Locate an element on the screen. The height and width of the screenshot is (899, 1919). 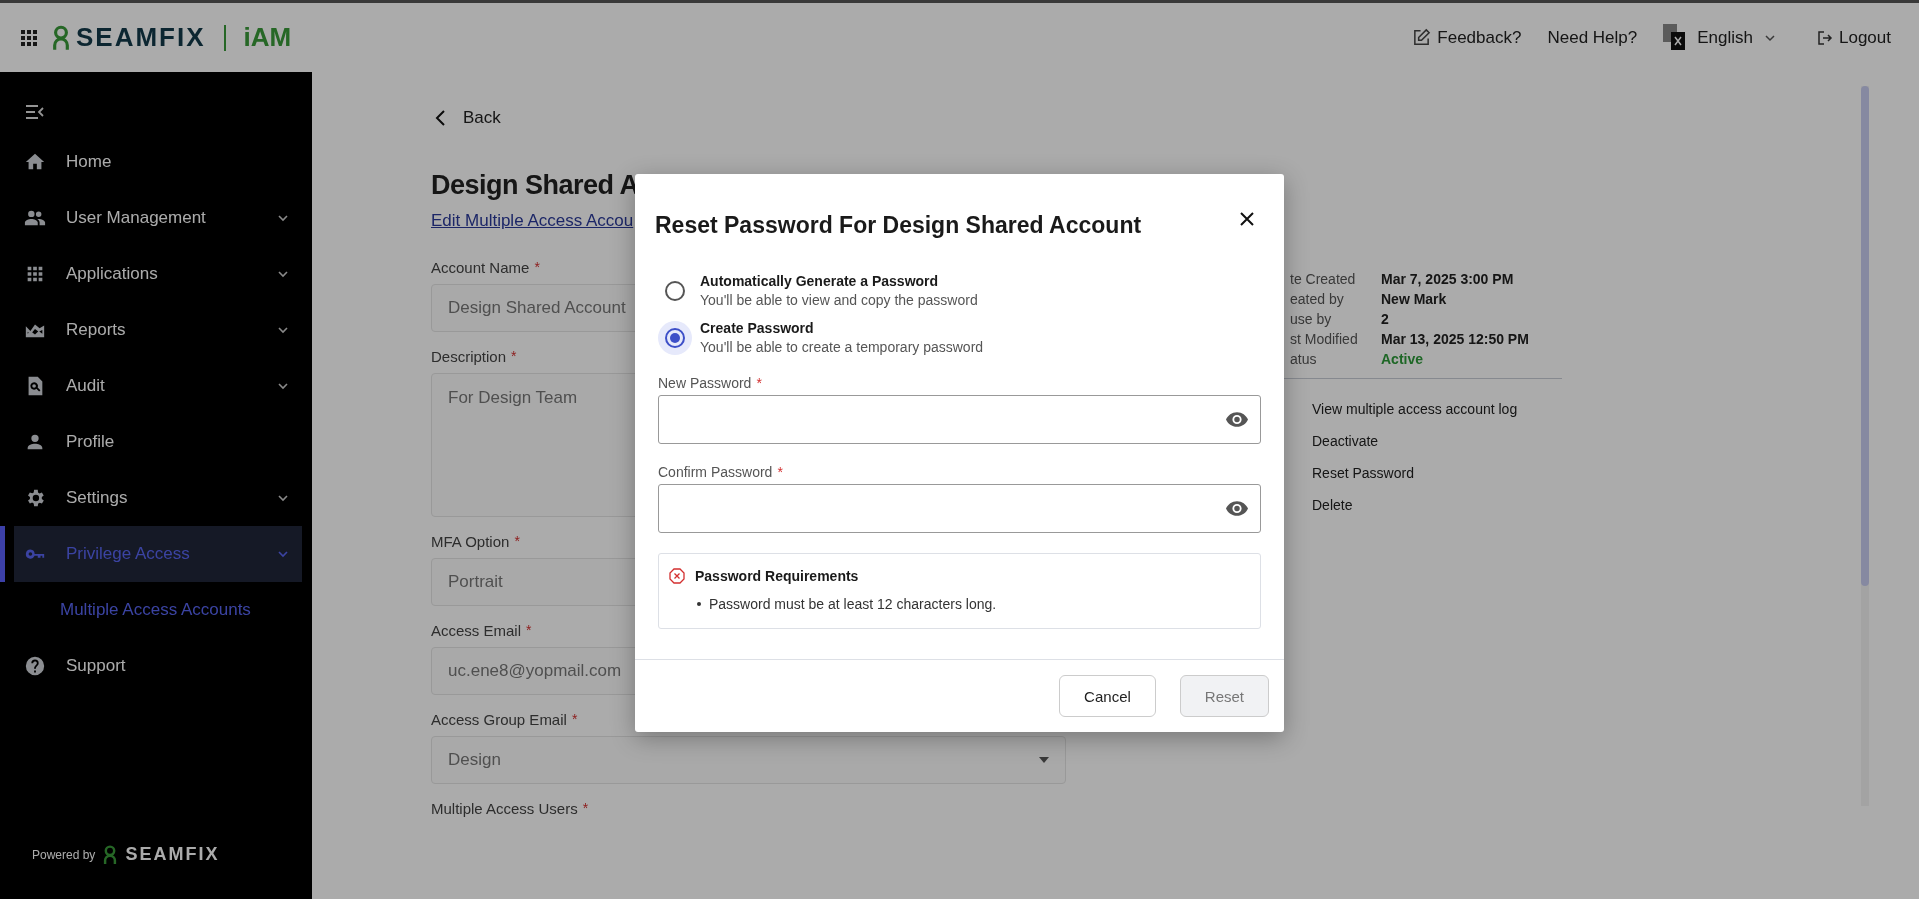
dialog-title: Reset Password For Design Shared Account is located at coordinates (898, 225).